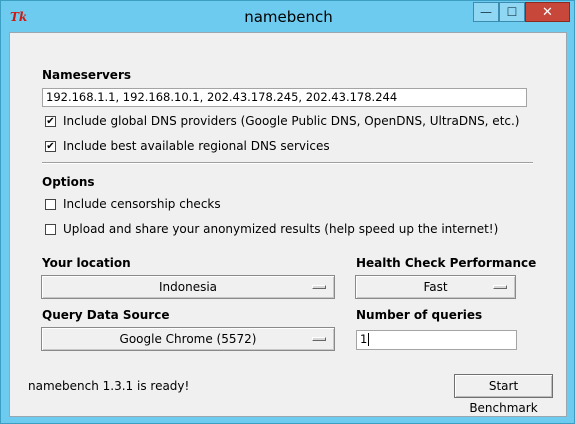 The width and height of the screenshot is (575, 424). I want to click on minimize-icon: —, so click(486, 12).